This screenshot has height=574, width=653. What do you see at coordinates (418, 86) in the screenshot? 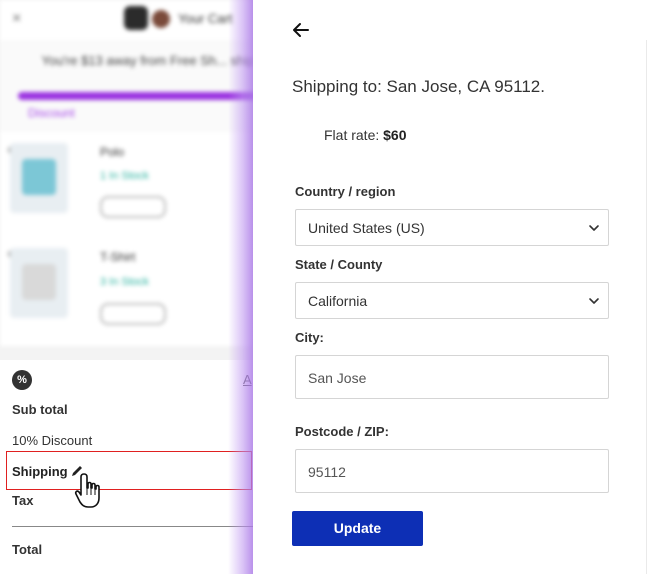
I see `shipping-destination: Shipping to: San Jose, CA 95112.` at bounding box center [418, 86].